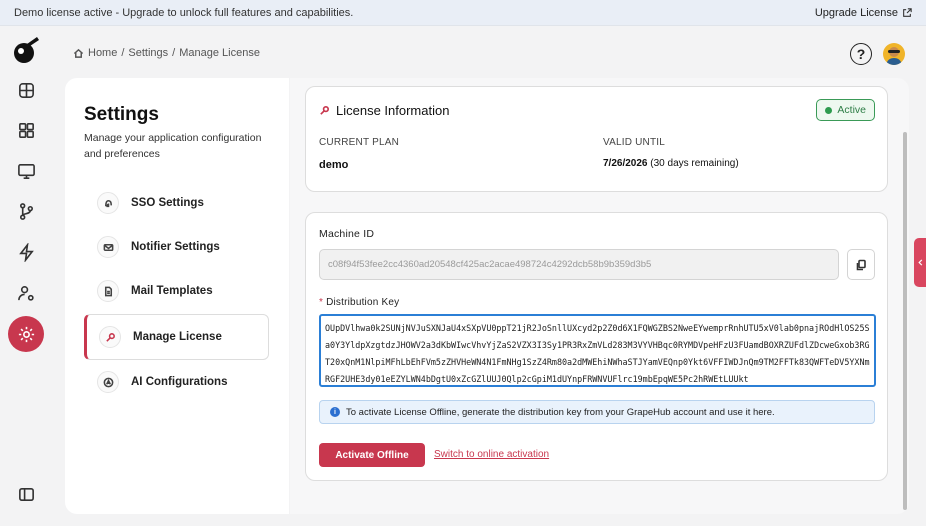 Image resolution: width=926 pixels, height=526 pixels. Describe the element at coordinates (26, 293) in the screenshot. I see `user-settings-icon` at that location.